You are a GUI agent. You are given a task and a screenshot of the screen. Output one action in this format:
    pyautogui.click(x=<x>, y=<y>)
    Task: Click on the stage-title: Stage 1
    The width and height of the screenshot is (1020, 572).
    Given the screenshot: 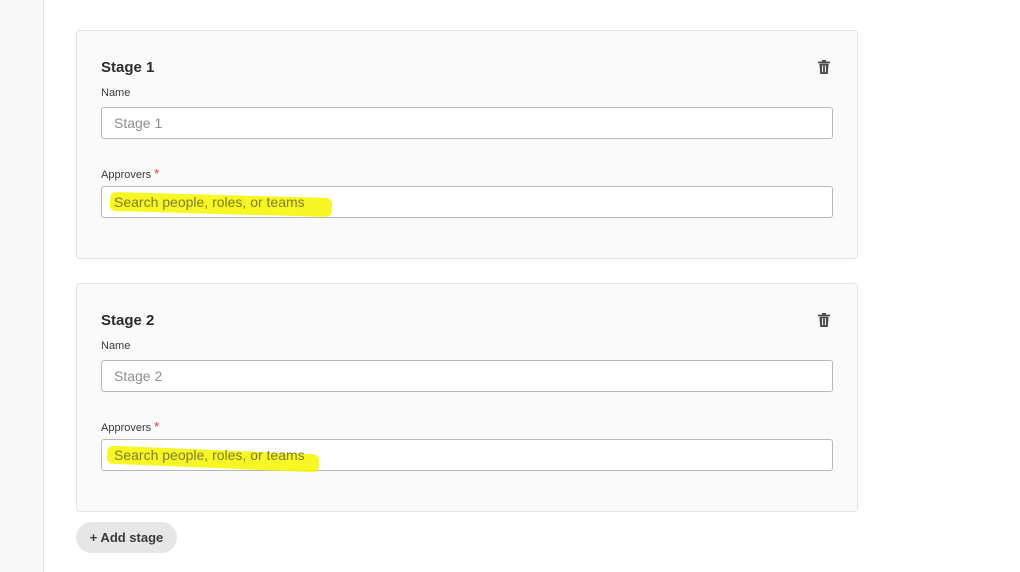 What is the action you would take?
    pyautogui.click(x=128, y=67)
    